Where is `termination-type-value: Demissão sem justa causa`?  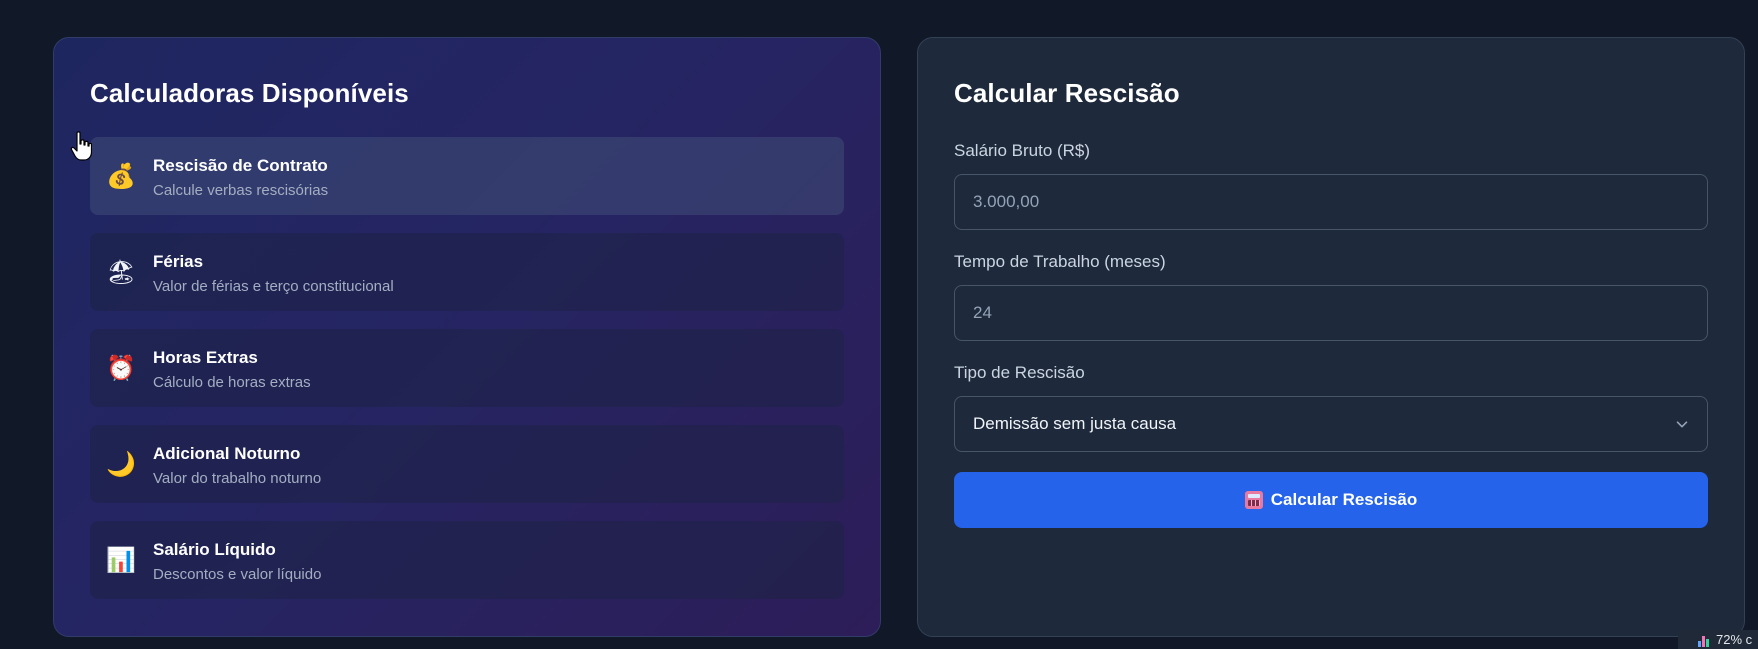
termination-type-value: Demissão sem justa causa is located at coordinates (1075, 423).